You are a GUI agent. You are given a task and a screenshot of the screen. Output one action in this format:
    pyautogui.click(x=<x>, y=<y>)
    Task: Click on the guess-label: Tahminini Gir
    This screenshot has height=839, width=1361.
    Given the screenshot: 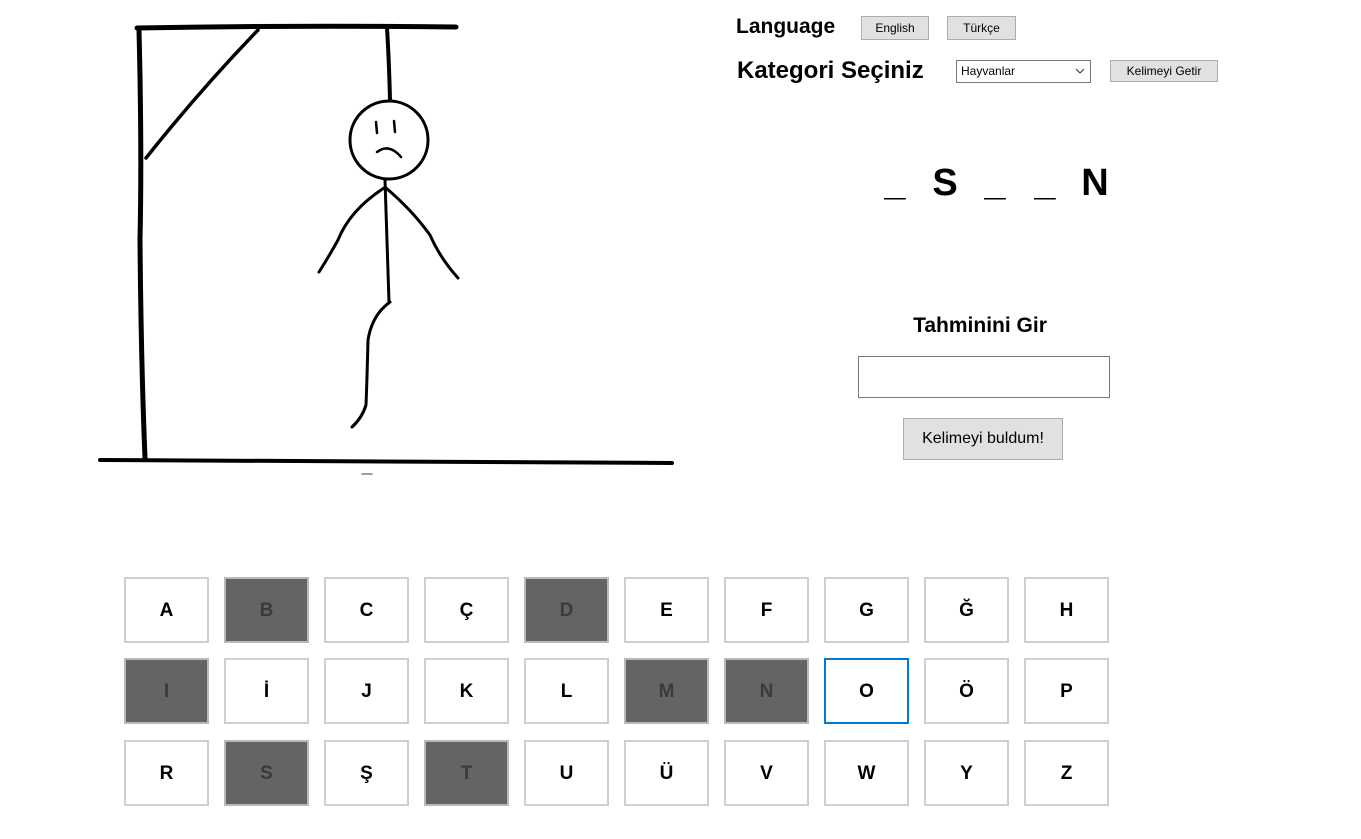 What is the action you would take?
    pyautogui.click(x=980, y=325)
    